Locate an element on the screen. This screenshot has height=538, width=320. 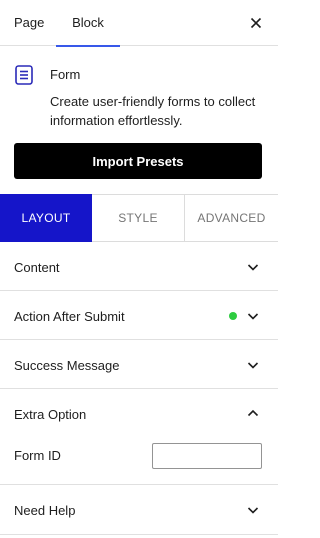
form-settings-tabs: LAYOUT STYLE ADVANCED is located at coordinates (139, 218).